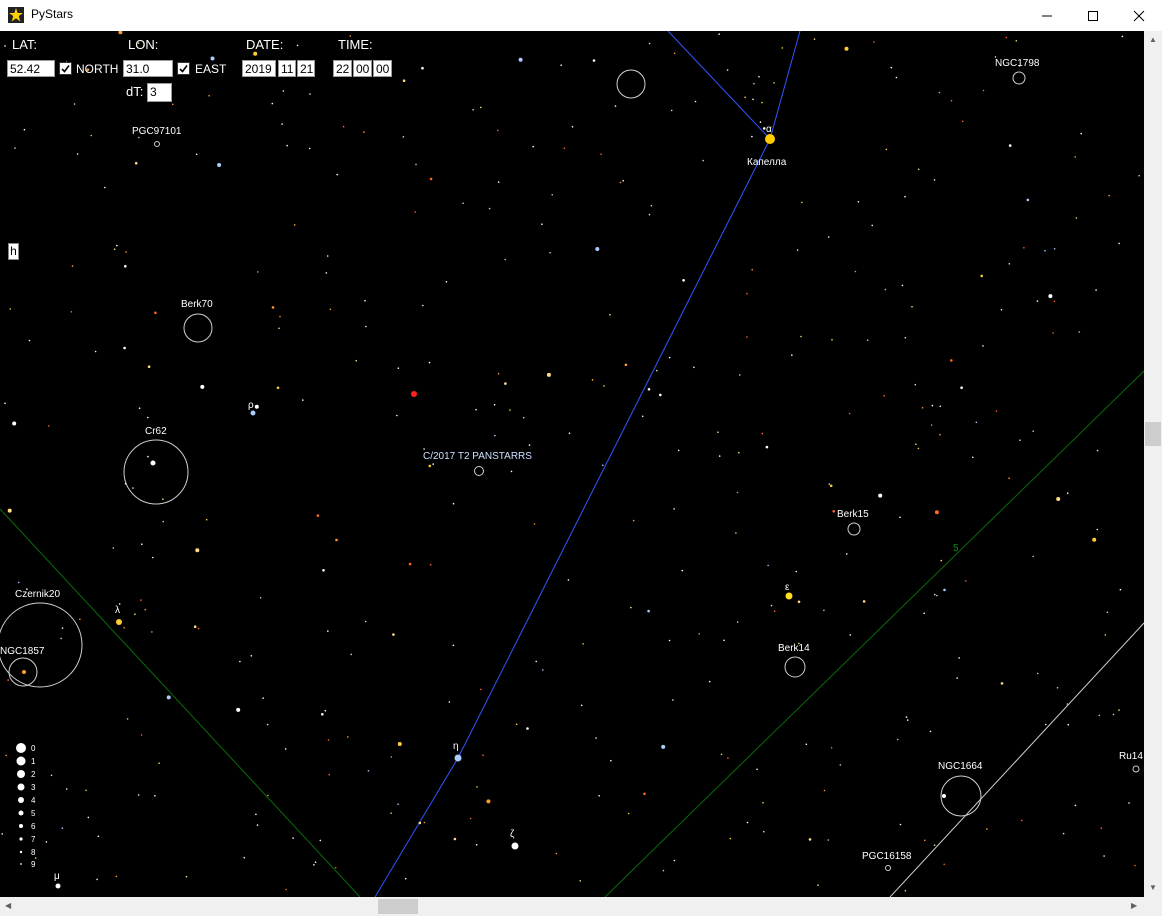  I want to click on maximize-button, so click(1093, 15).